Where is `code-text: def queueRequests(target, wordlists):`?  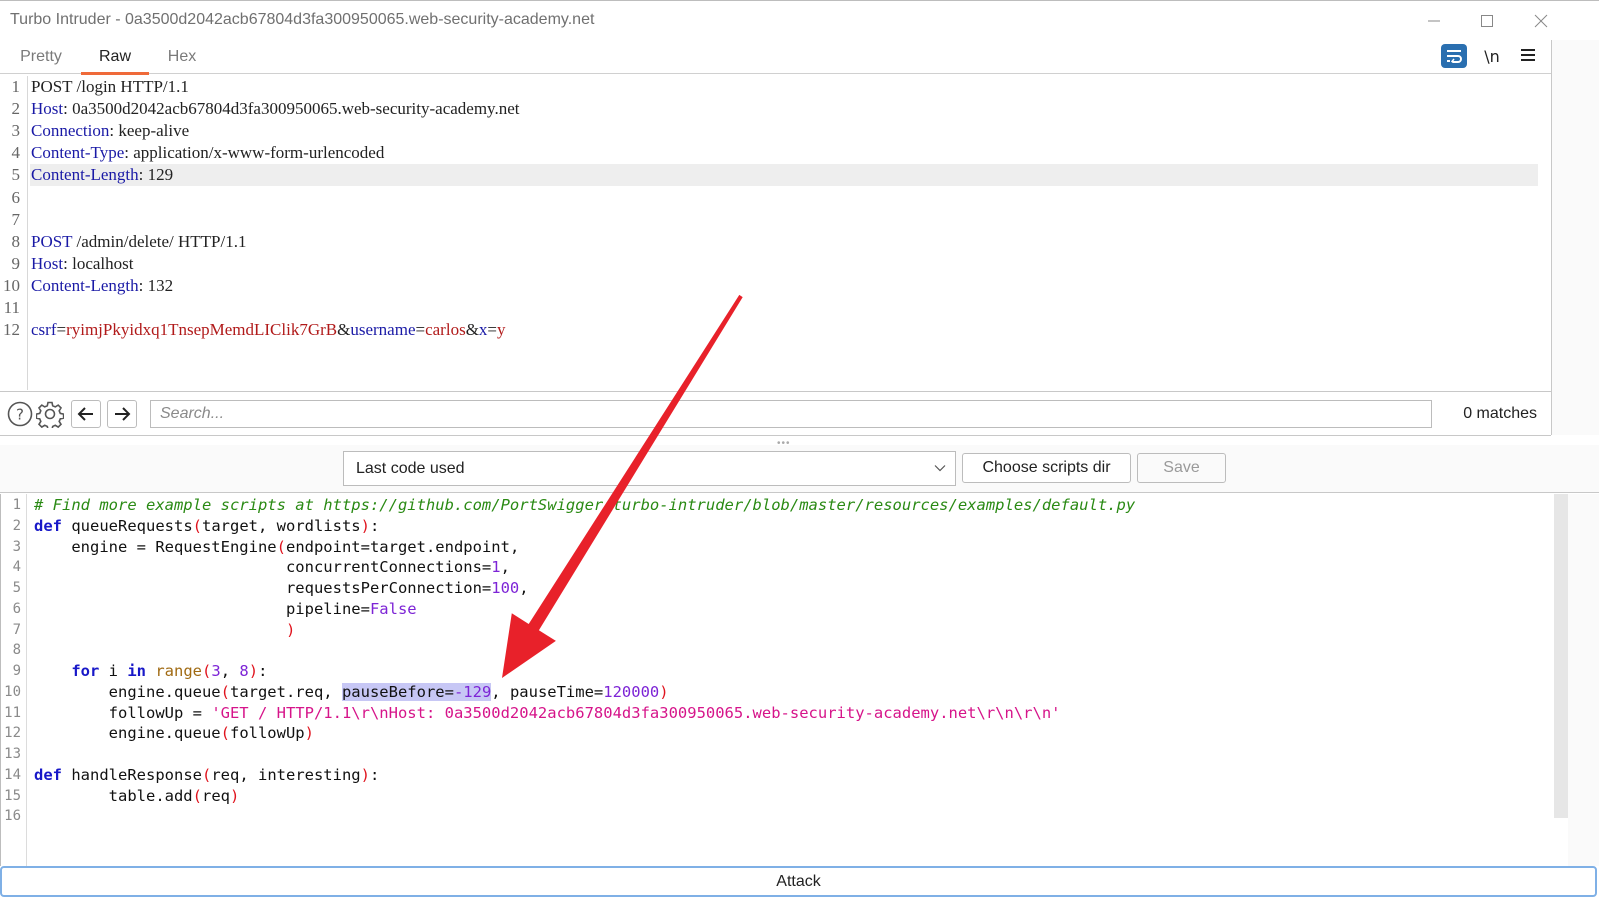
code-text: def queueRequests(target, wordlists): is located at coordinates (207, 525).